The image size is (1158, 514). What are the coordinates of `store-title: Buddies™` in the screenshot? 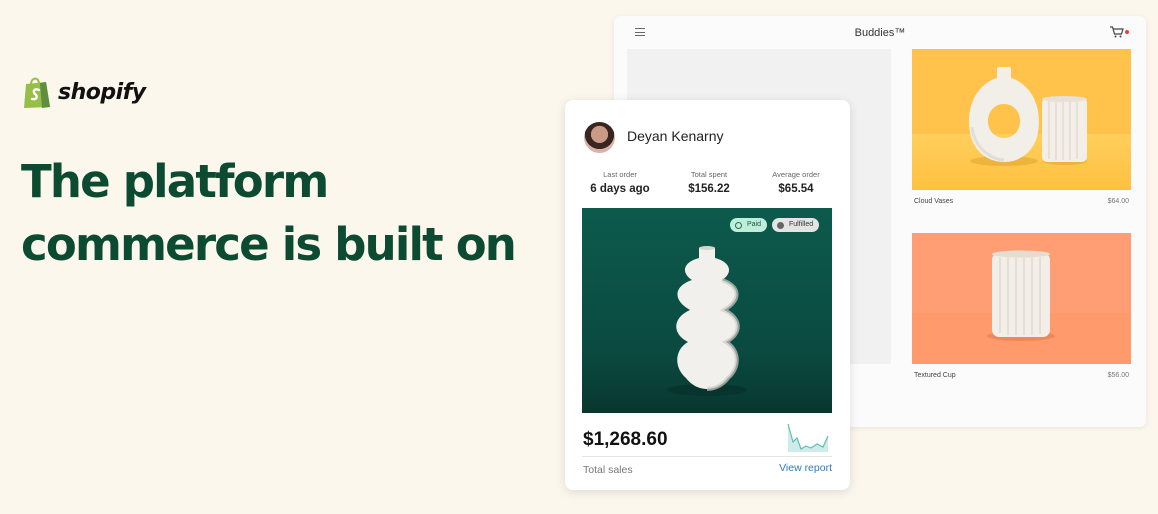 It's located at (880, 33).